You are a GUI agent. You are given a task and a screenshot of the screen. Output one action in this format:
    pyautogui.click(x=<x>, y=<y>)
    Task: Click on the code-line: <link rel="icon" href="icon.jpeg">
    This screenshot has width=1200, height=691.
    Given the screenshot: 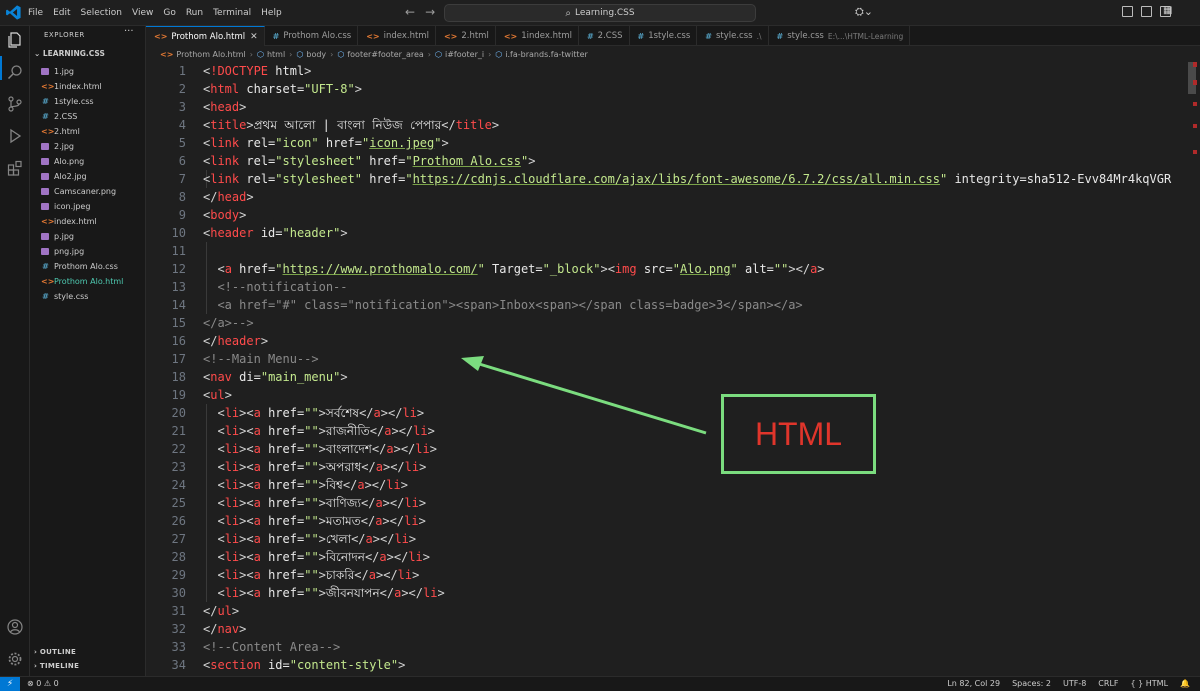 What is the action you would take?
    pyautogui.click(x=326, y=143)
    